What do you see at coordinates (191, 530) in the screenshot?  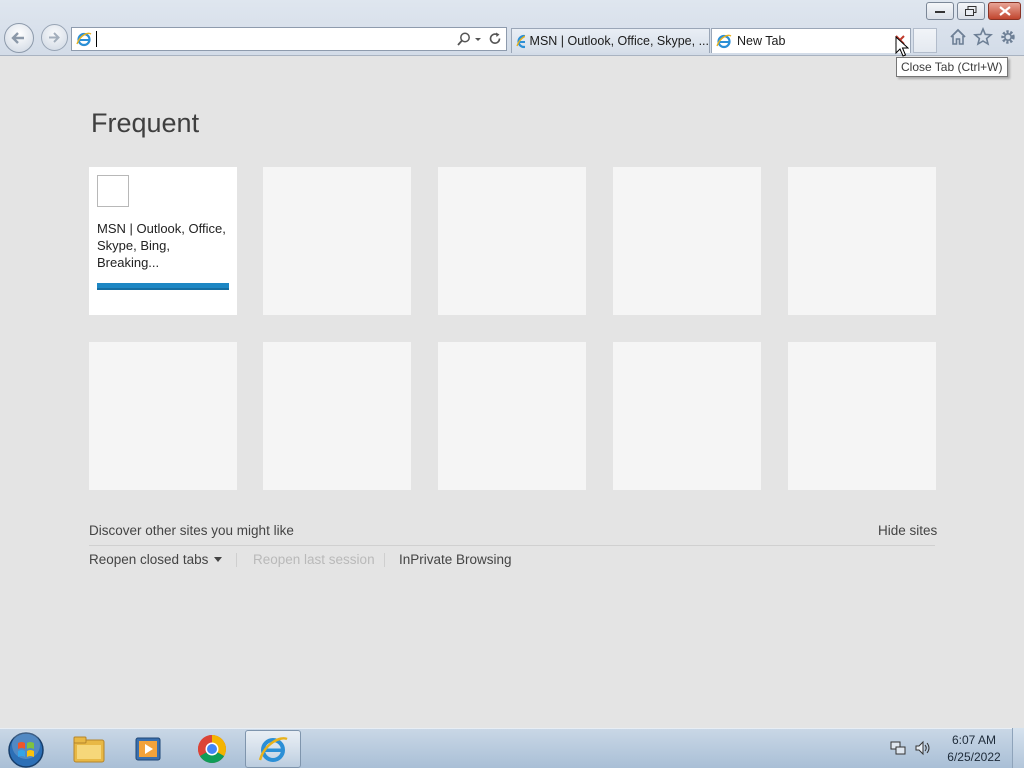 I see `discover-sites-link: Discover other sites you might like` at bounding box center [191, 530].